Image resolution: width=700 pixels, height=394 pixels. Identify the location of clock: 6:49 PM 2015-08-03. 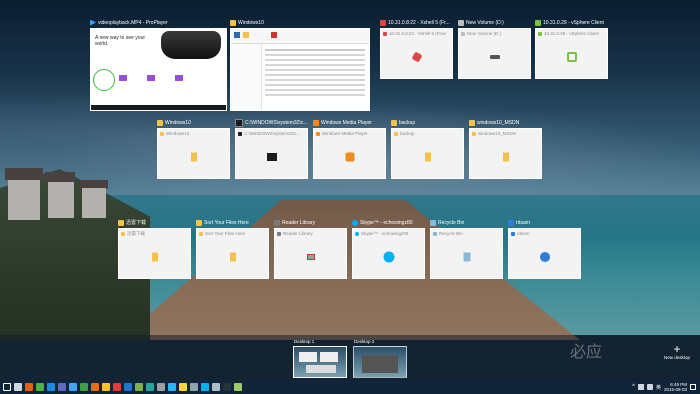
(675, 387).